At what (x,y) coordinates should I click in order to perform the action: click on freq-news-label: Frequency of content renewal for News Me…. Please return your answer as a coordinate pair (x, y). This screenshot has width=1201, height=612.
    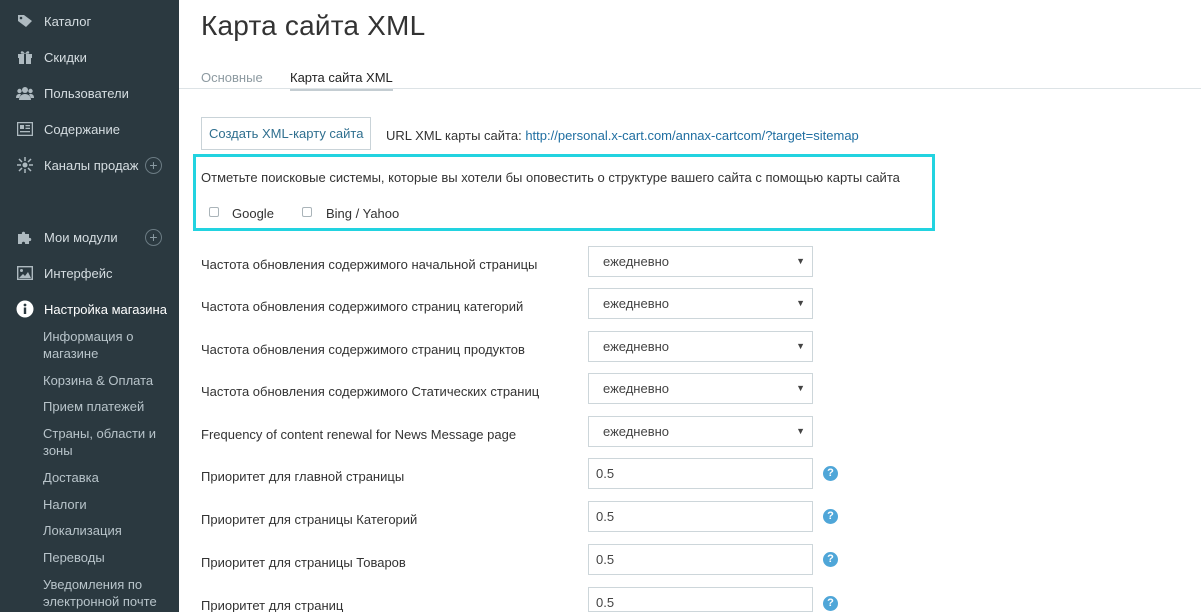
    Looking at the image, I should click on (359, 434).